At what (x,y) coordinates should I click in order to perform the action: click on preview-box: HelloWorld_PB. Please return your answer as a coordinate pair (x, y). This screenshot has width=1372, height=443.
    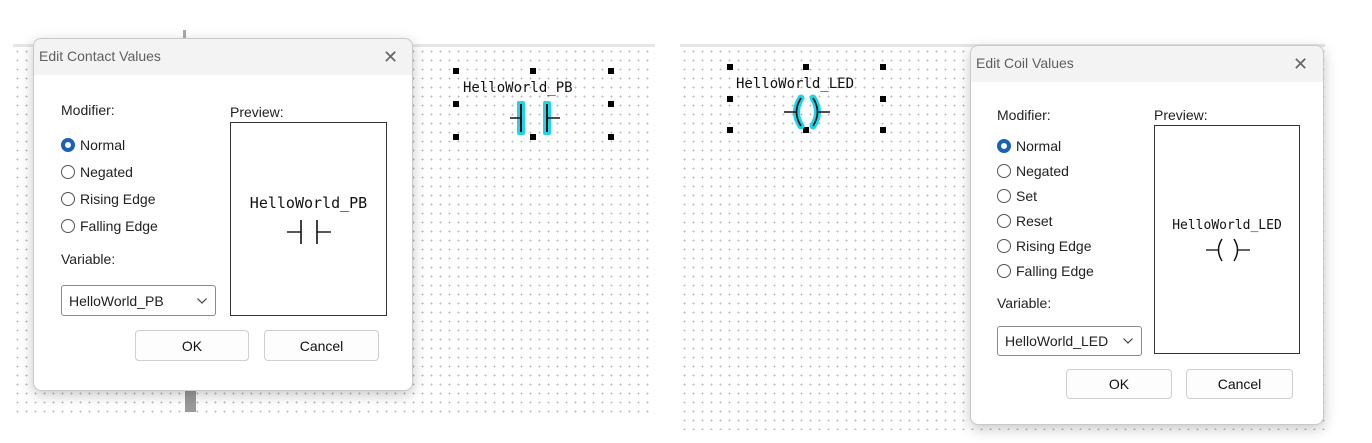
    Looking at the image, I should click on (308, 219).